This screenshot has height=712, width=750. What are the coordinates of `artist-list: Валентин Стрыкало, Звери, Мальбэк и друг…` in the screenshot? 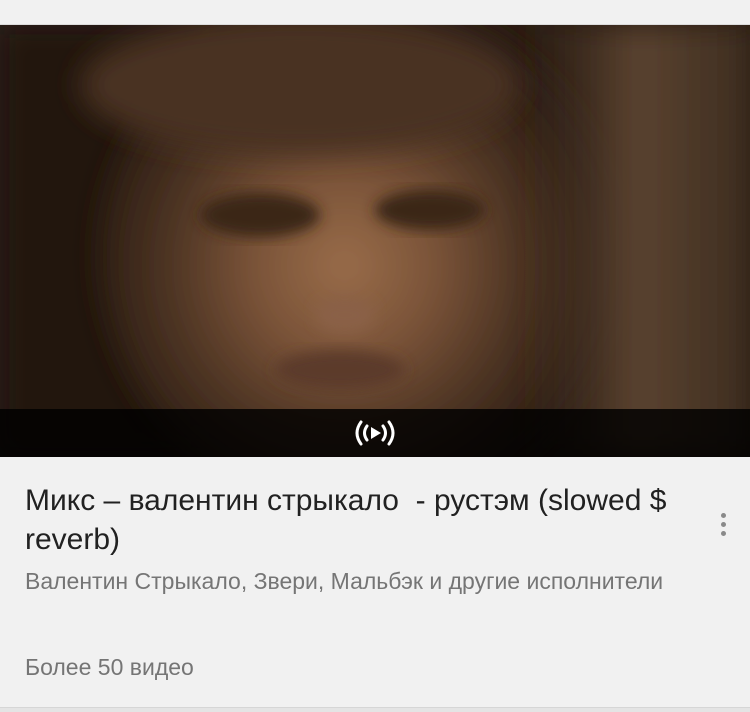 It's located at (344, 581).